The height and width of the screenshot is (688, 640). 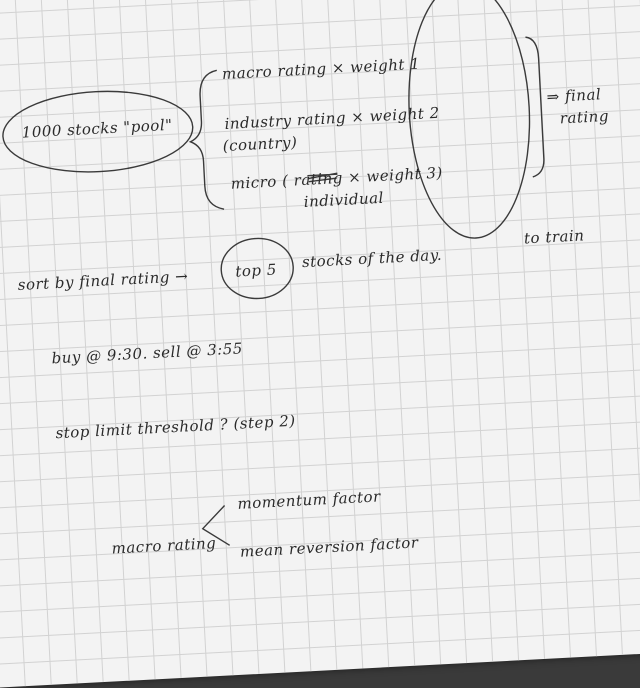 I want to click on to-train: to train, so click(x=554, y=237).